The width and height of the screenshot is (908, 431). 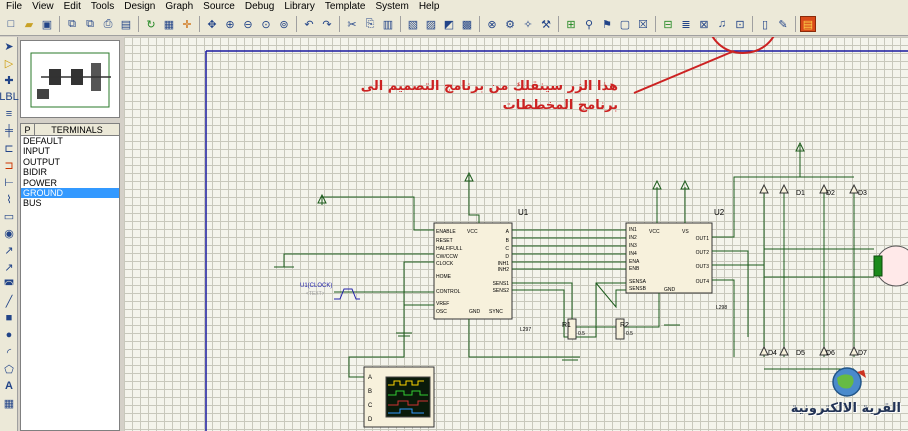 What do you see at coordinates (70, 172) in the screenshot?
I see `terminal-item-bidir: BIDIR` at bounding box center [70, 172].